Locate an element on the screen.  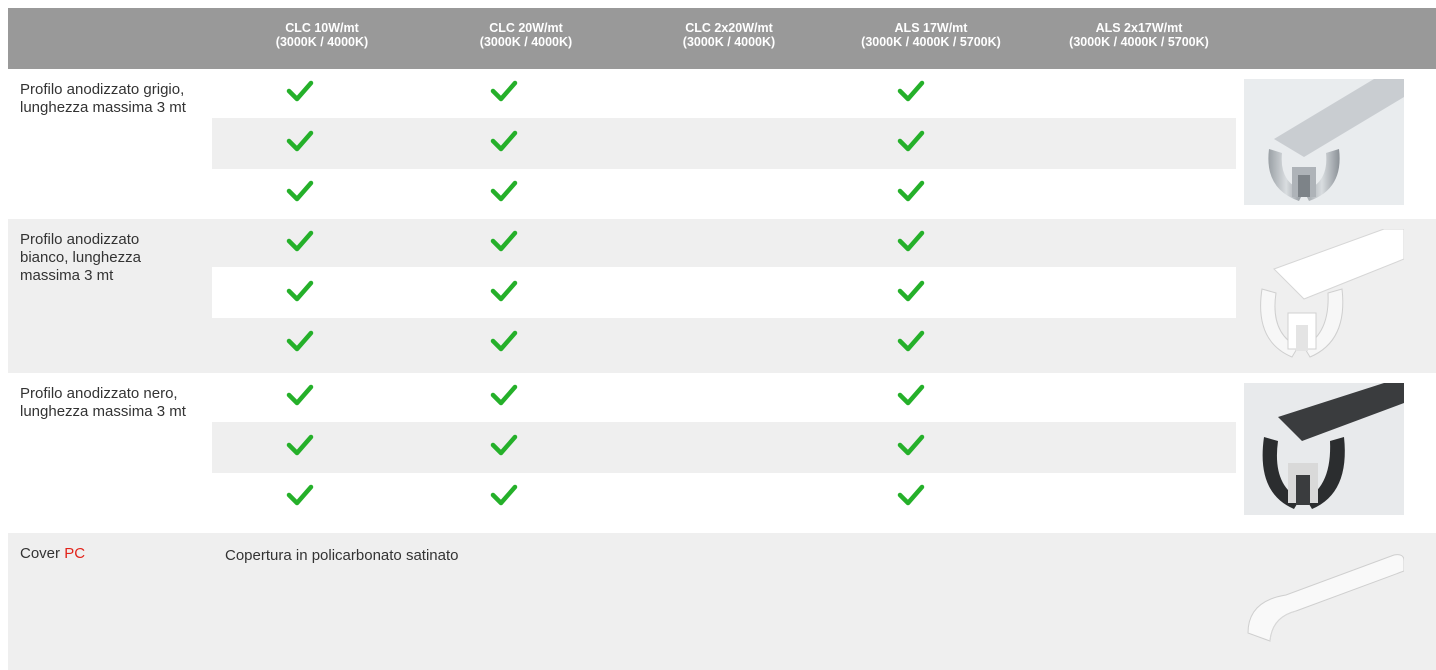
column-header-clc-2x20w: CLC 2x20W/mt (3000K / 4000K) is located at coordinates (729, 35).